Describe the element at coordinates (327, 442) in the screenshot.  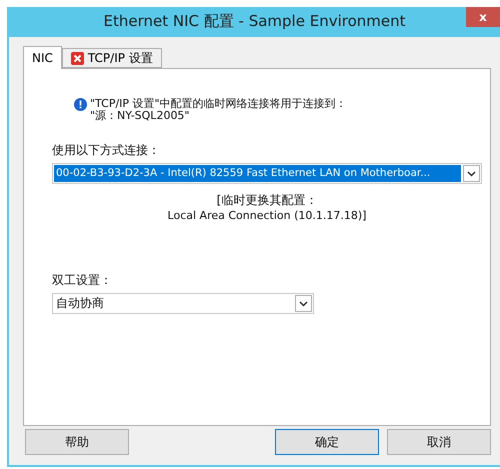
I see `dialog-button: 确定` at that location.